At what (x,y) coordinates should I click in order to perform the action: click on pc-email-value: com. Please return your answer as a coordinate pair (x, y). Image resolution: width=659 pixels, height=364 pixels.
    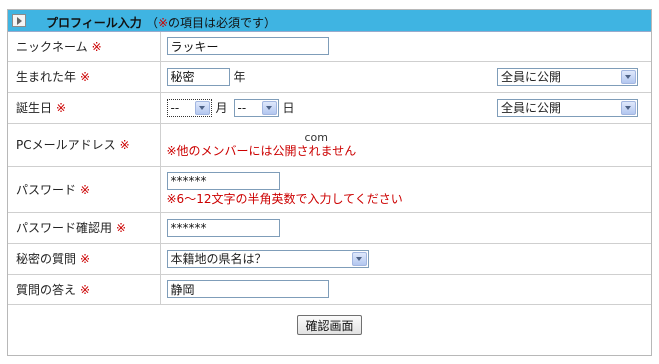
    Looking at the image, I should click on (316, 137).